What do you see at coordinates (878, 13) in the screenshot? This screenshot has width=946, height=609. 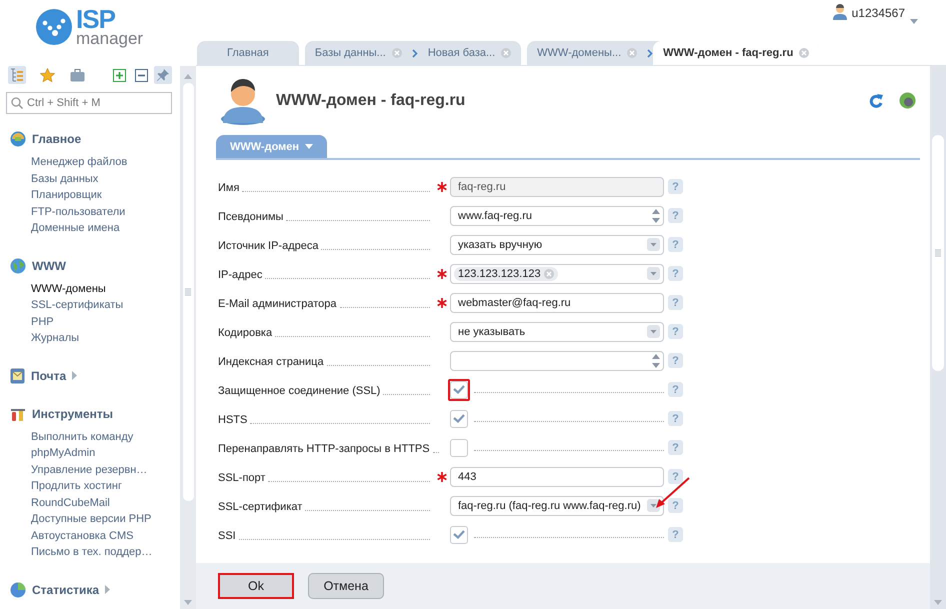 I see `user-name: u1234567` at bounding box center [878, 13].